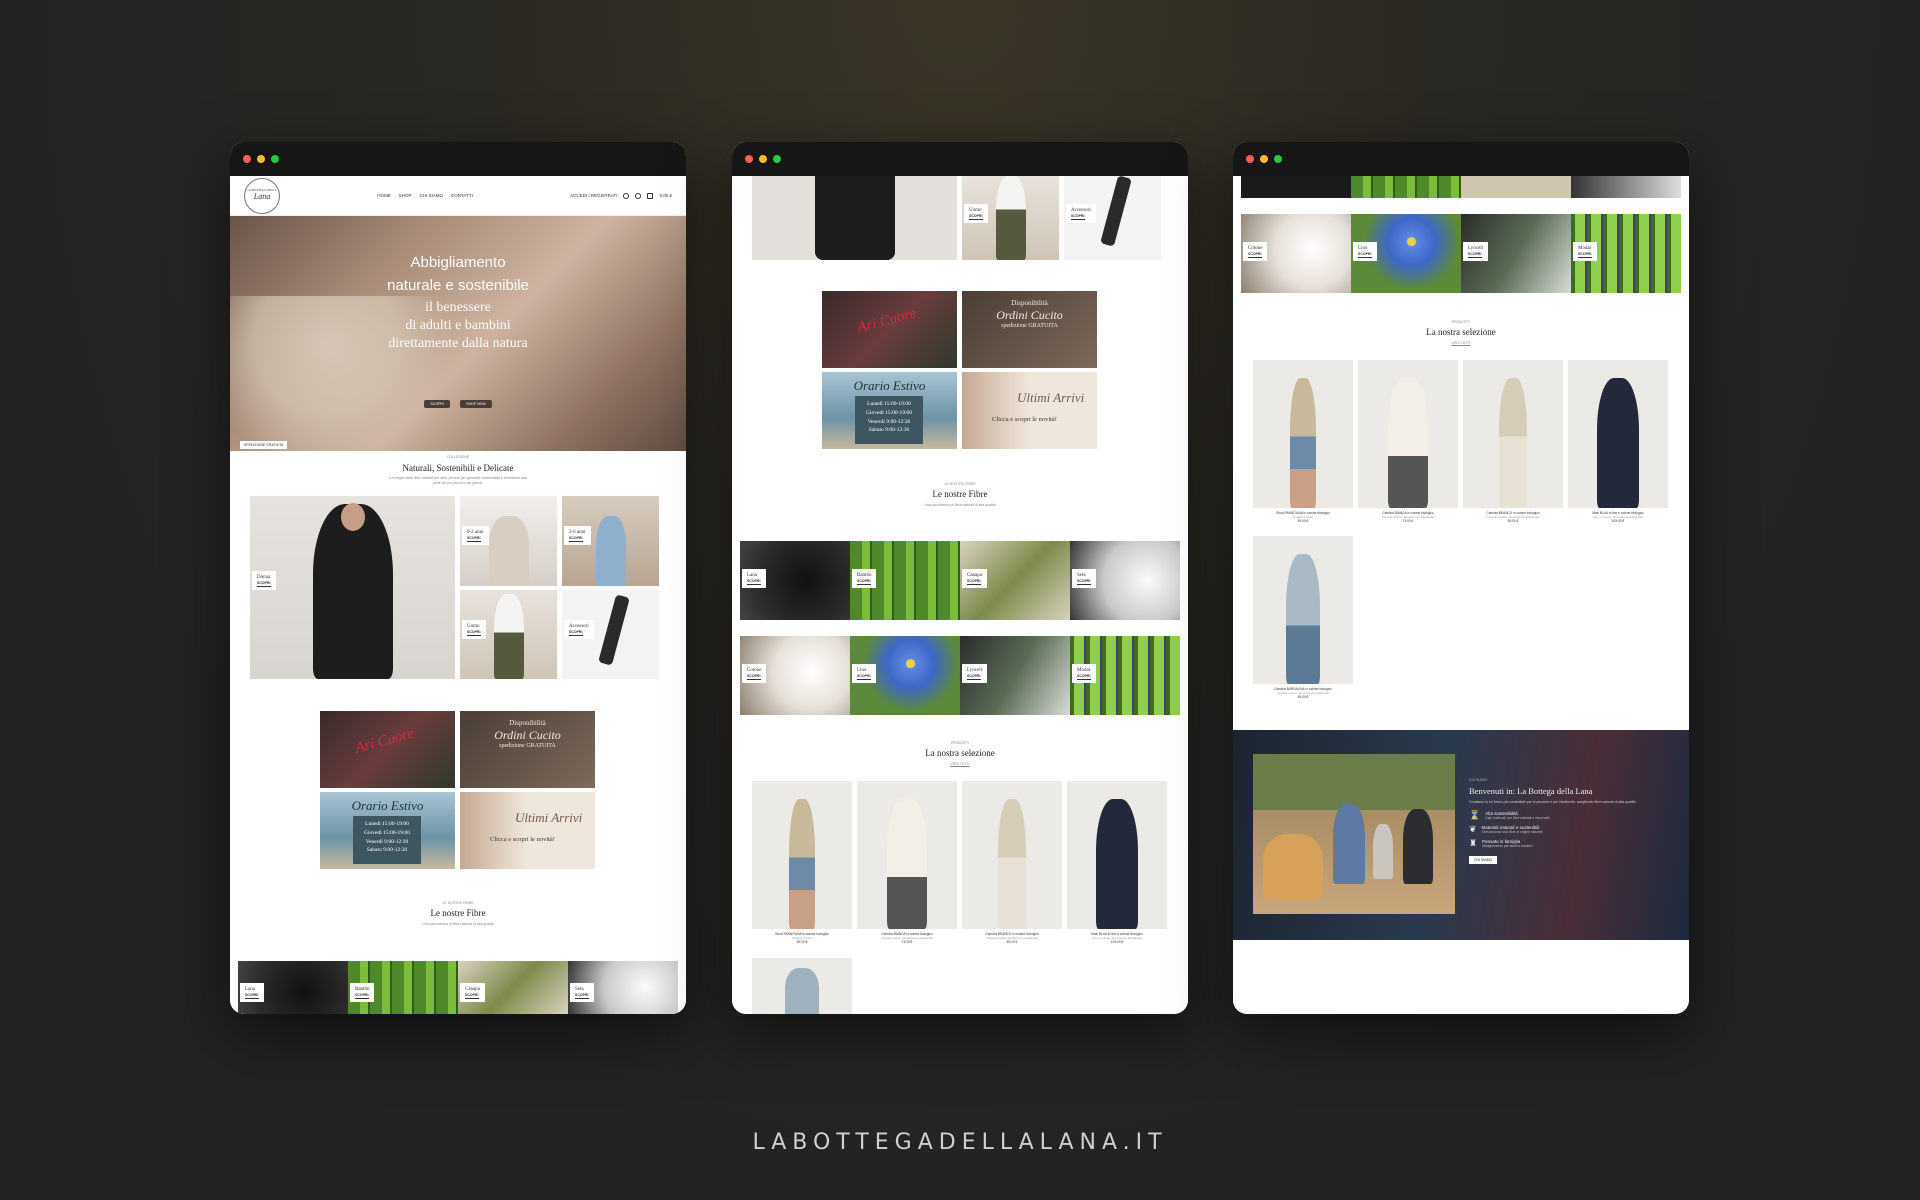 This screenshot has width=1920, height=1200. I want to click on fiber-bambu, so click(1406, 187).